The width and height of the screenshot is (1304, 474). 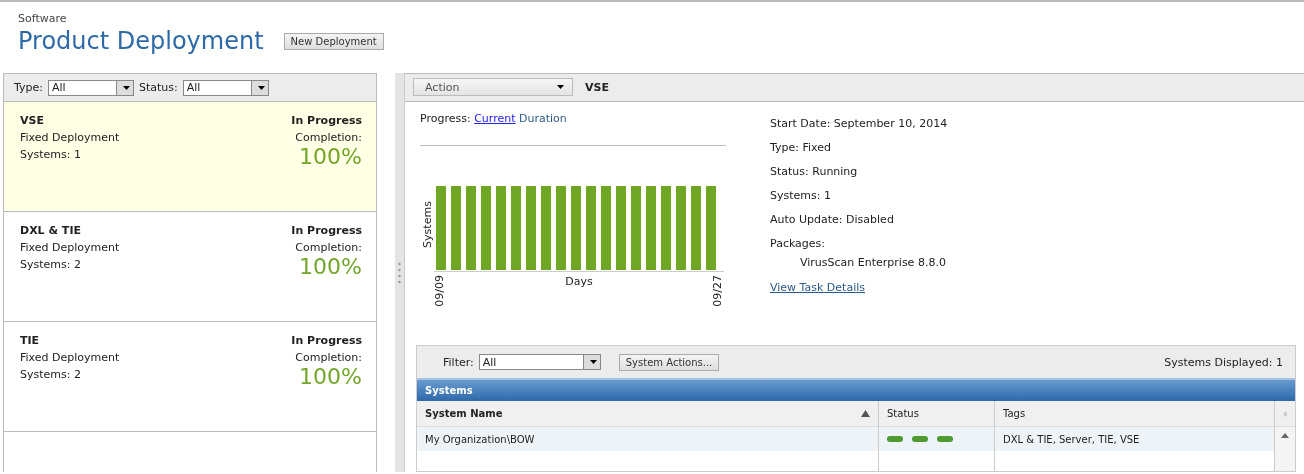 I want to click on status-progress-icon, so click(x=921, y=439).